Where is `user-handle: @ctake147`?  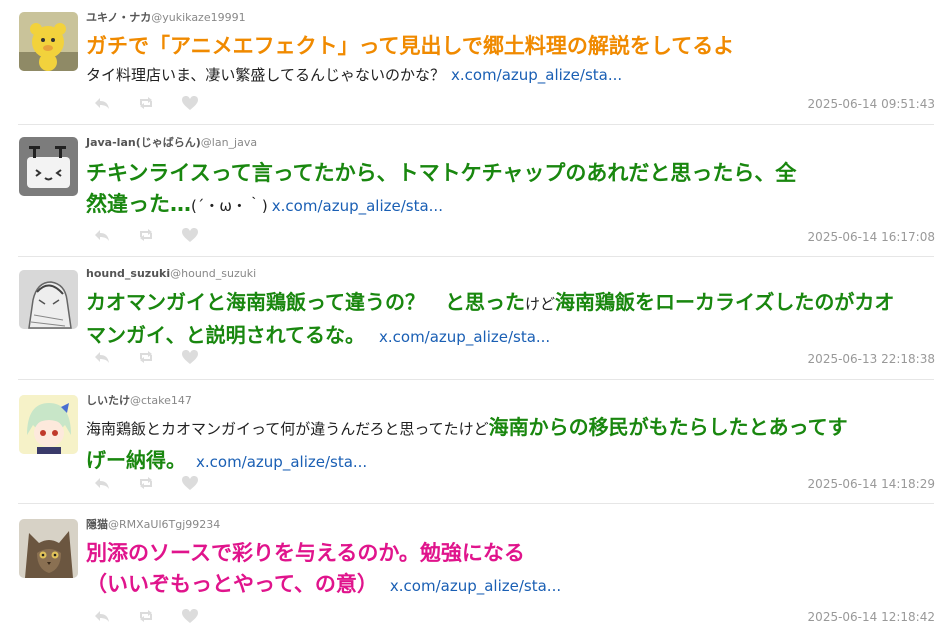 user-handle: @ctake147 is located at coordinates (161, 400).